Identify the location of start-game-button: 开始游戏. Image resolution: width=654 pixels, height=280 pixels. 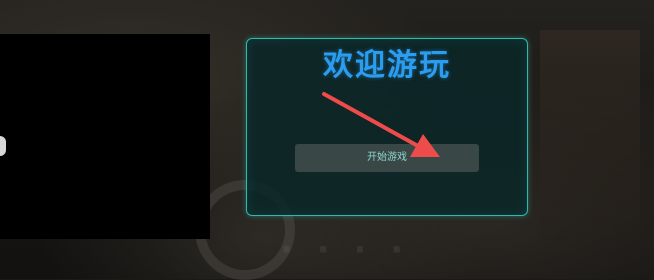
(387, 158).